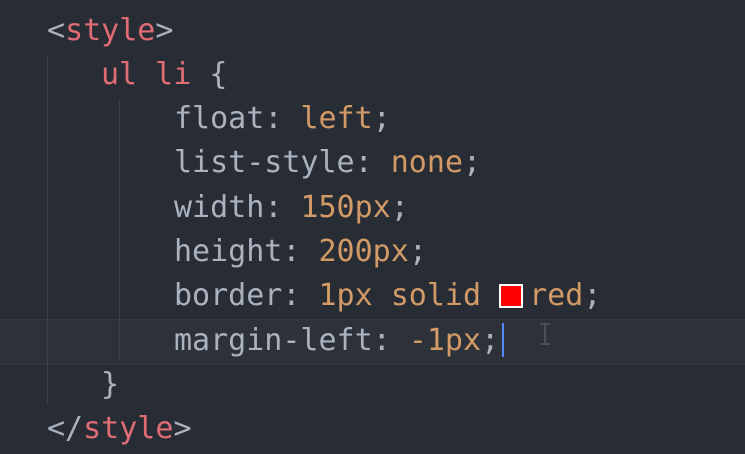 This screenshot has height=454, width=745. What do you see at coordinates (228, 251) in the screenshot?
I see `css-property: height` at bounding box center [228, 251].